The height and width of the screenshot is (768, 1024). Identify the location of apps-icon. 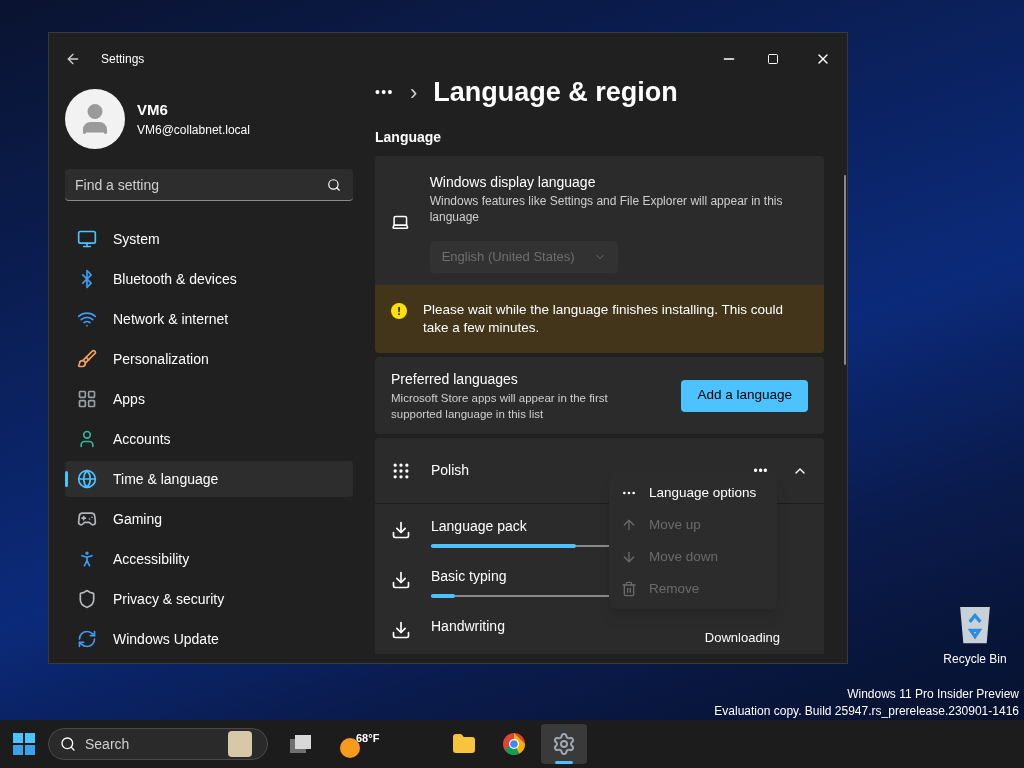
(87, 399).